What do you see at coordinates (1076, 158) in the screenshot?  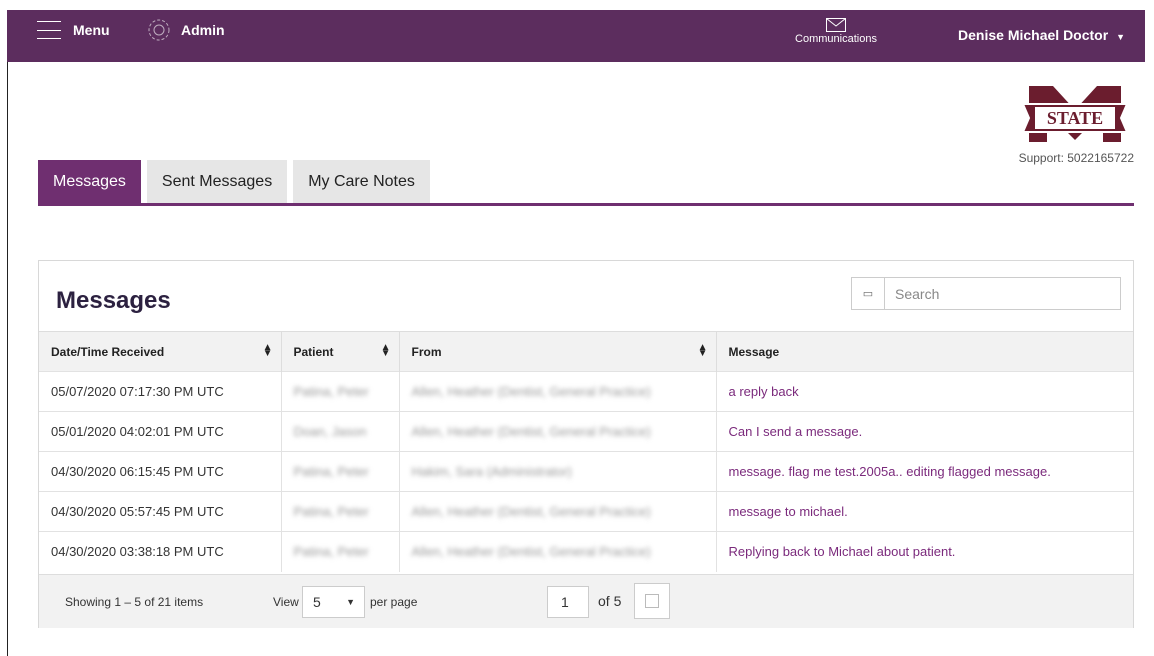 I see `support-phone: Support: 5022165722` at bounding box center [1076, 158].